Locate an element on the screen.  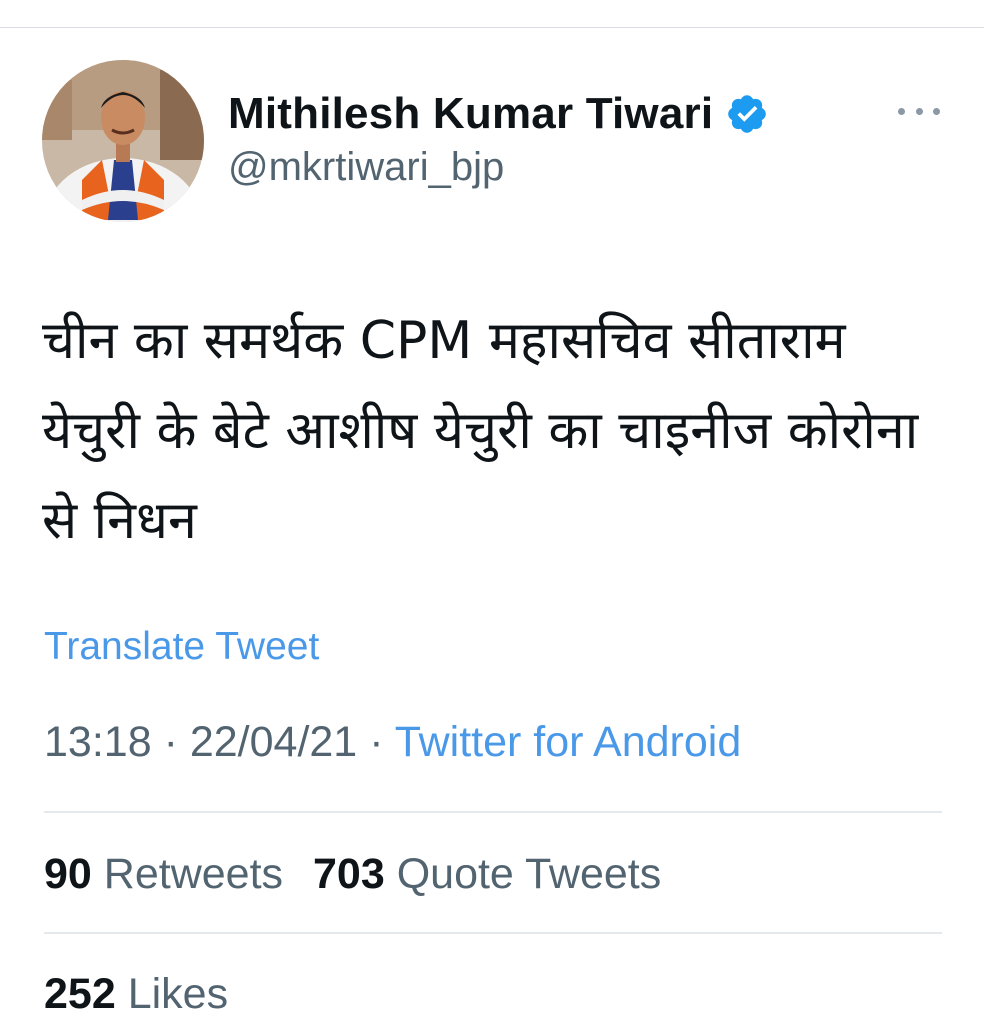
more-options-icon is located at coordinates (919, 111).